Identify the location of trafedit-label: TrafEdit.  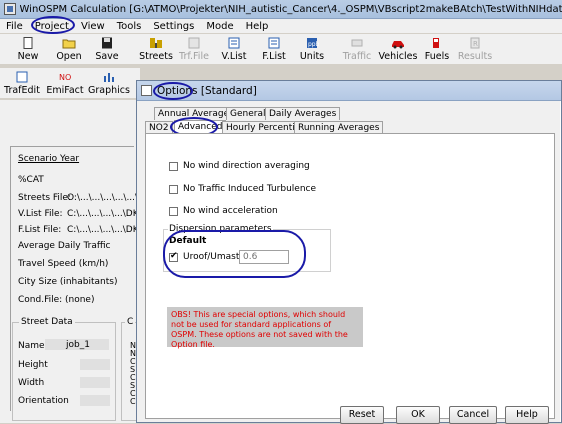
(22, 90).